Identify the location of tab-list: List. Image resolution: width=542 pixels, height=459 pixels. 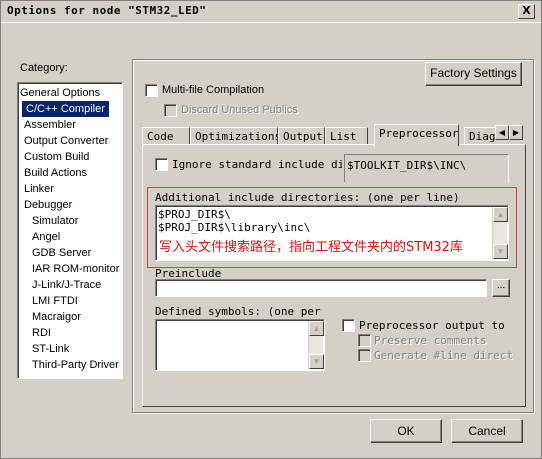
(346, 136).